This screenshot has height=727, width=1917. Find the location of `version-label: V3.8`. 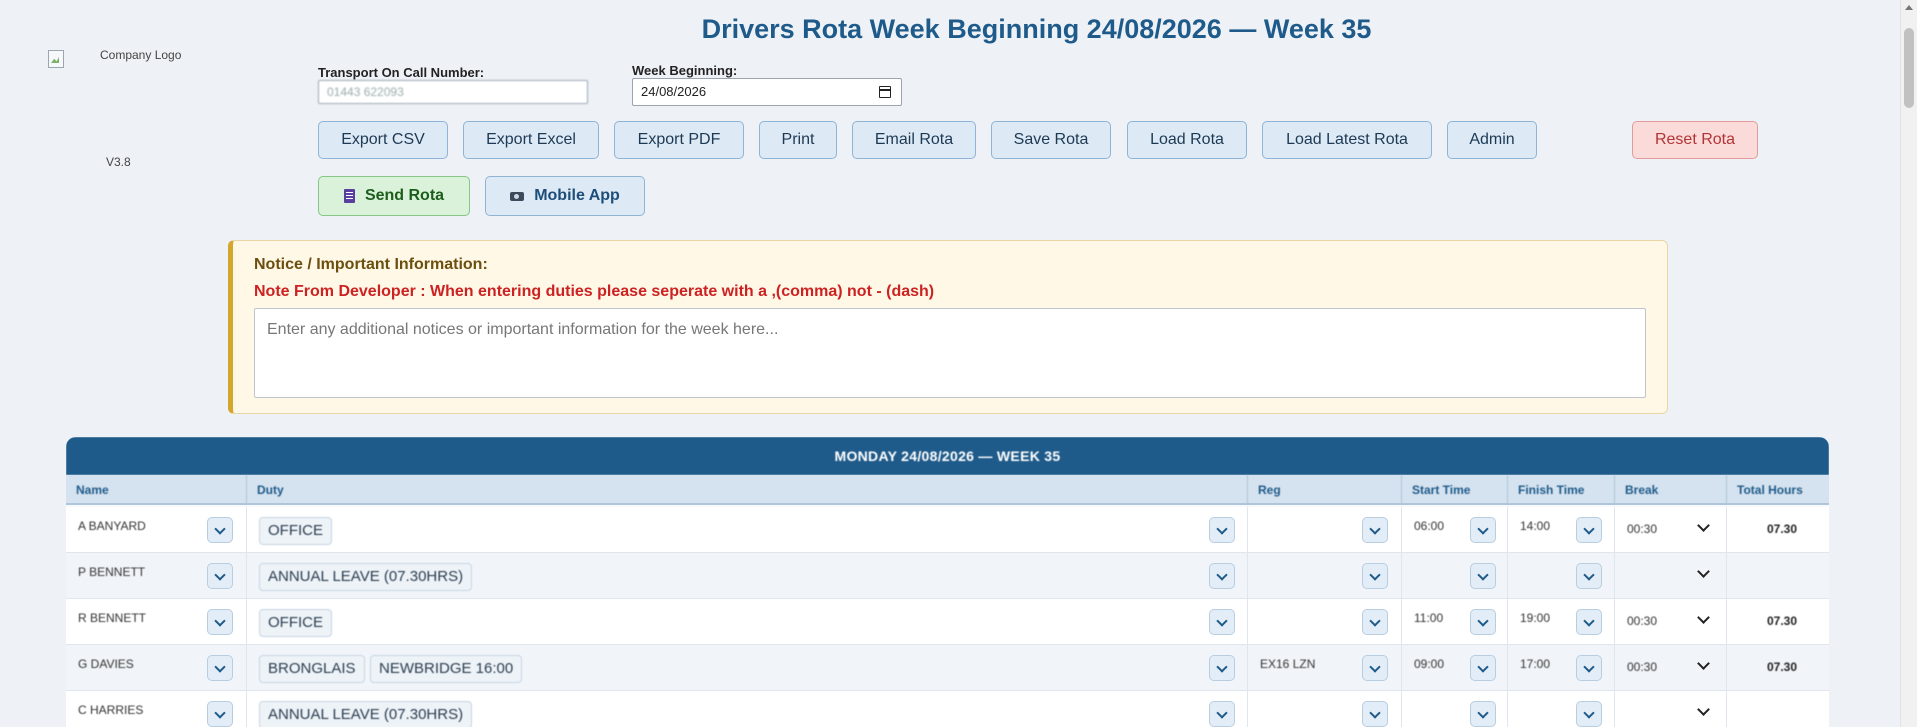

version-label: V3.8 is located at coordinates (118, 162).